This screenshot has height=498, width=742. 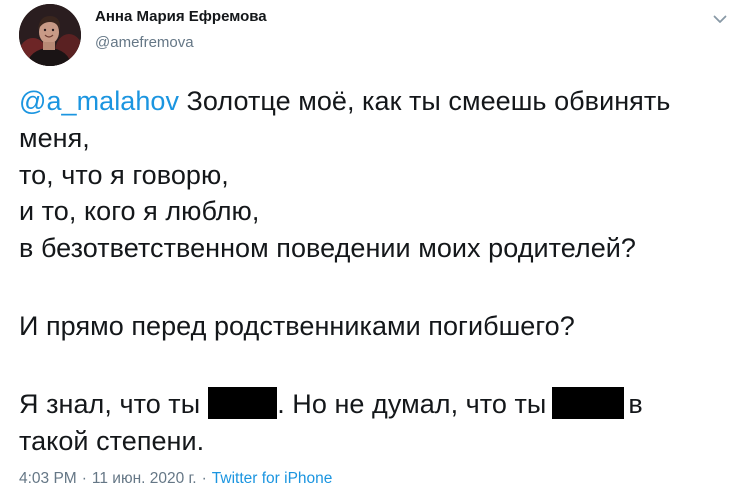 What do you see at coordinates (144, 478) in the screenshot?
I see `tweet-date: 11 июн. 2020 г.` at bounding box center [144, 478].